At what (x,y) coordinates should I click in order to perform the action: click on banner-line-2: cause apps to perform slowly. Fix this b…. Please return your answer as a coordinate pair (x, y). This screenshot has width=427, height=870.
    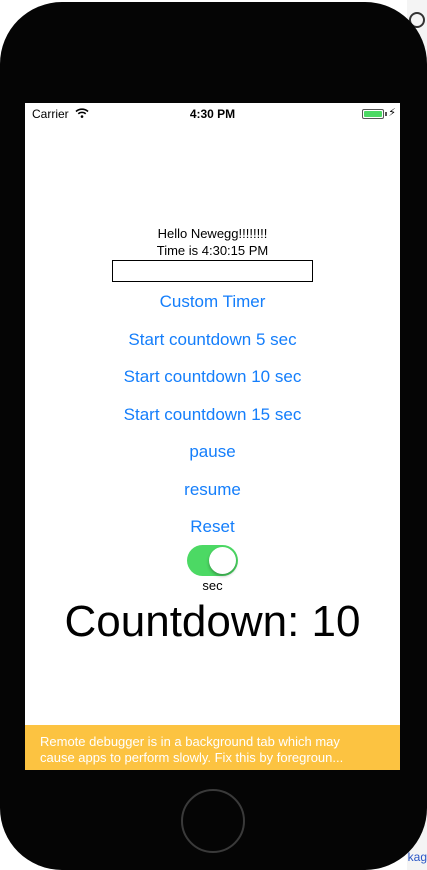
    Looking at the image, I should click on (192, 757).